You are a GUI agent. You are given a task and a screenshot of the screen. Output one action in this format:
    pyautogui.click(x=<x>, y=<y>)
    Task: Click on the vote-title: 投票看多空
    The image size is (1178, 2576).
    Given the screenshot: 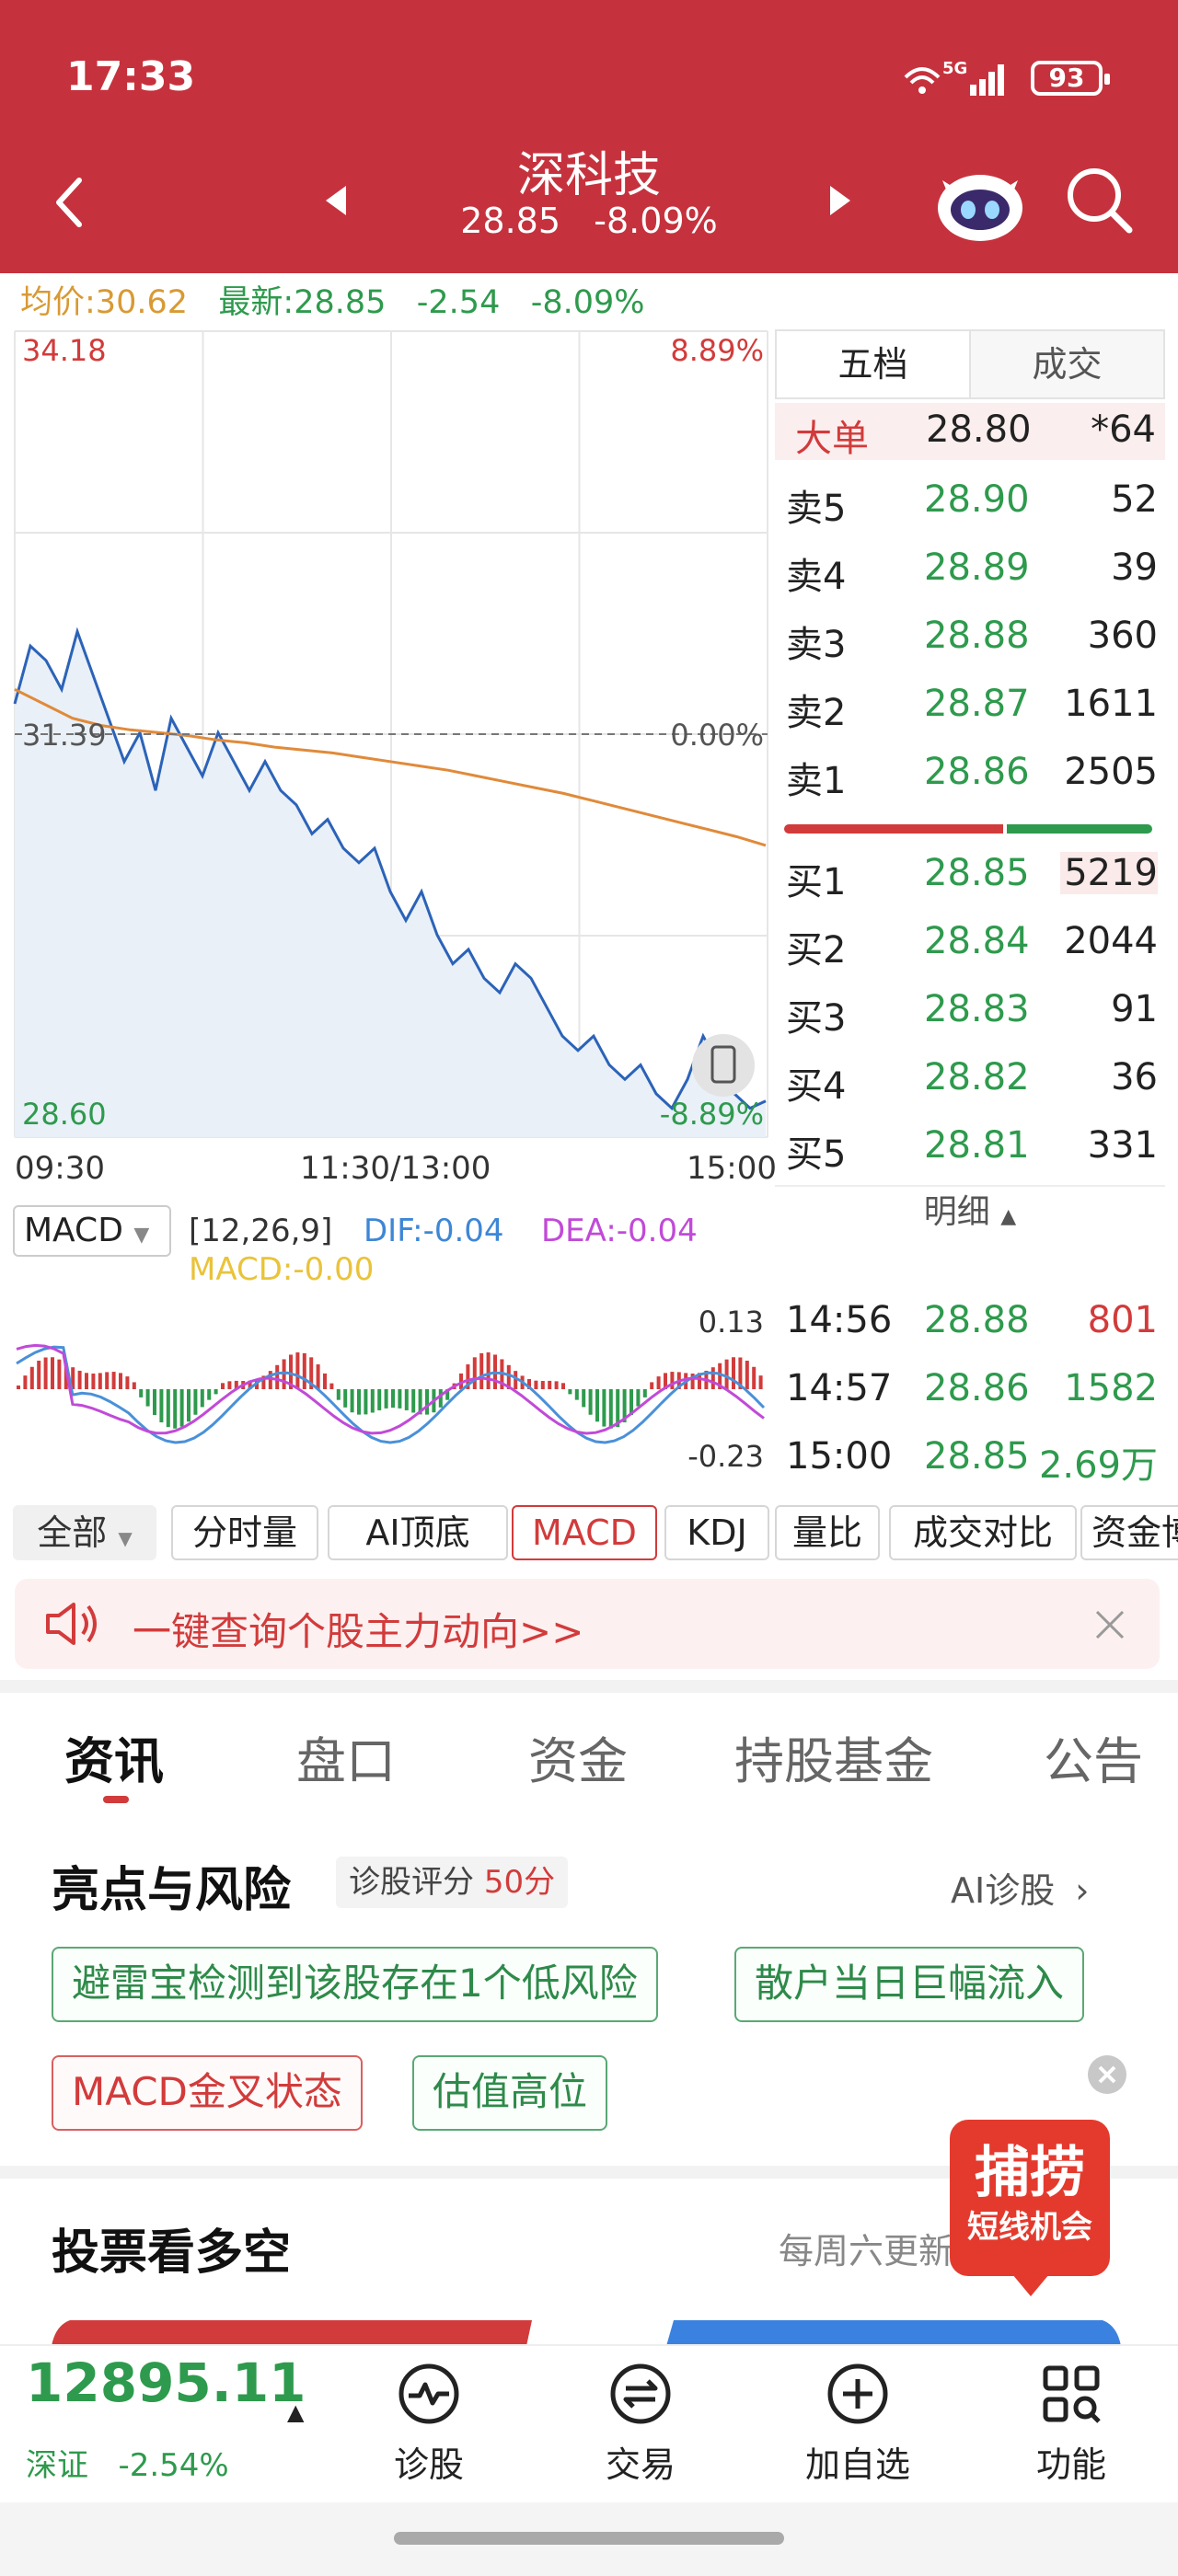 What is the action you would take?
    pyautogui.click(x=172, y=2253)
    